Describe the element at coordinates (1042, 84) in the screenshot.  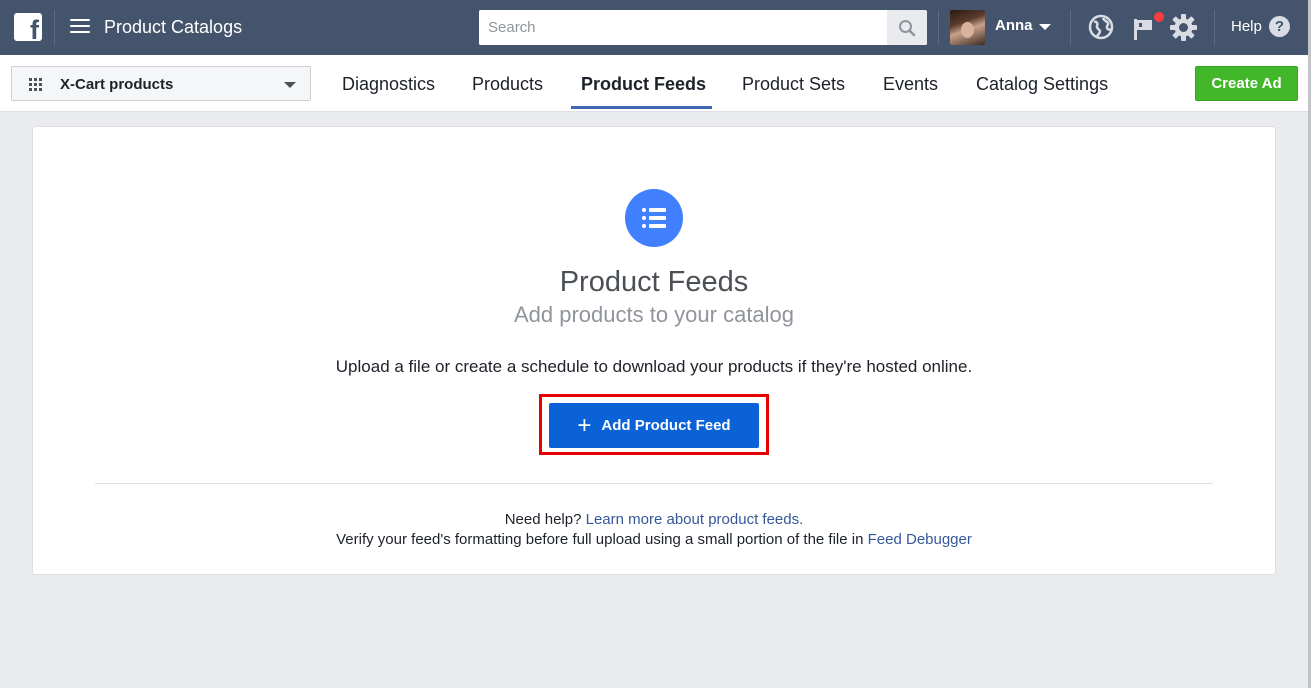
I see `tab-catalog-settings: Catalog Settings` at that location.